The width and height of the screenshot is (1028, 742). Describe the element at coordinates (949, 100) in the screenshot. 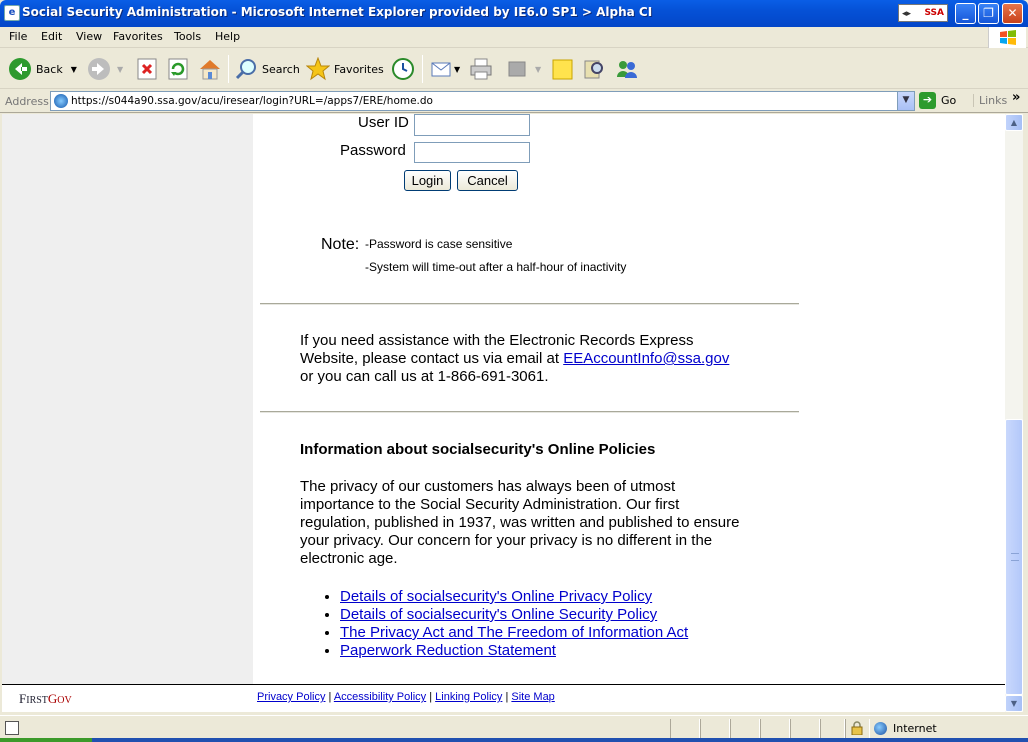

I see `go-label: Go` at that location.